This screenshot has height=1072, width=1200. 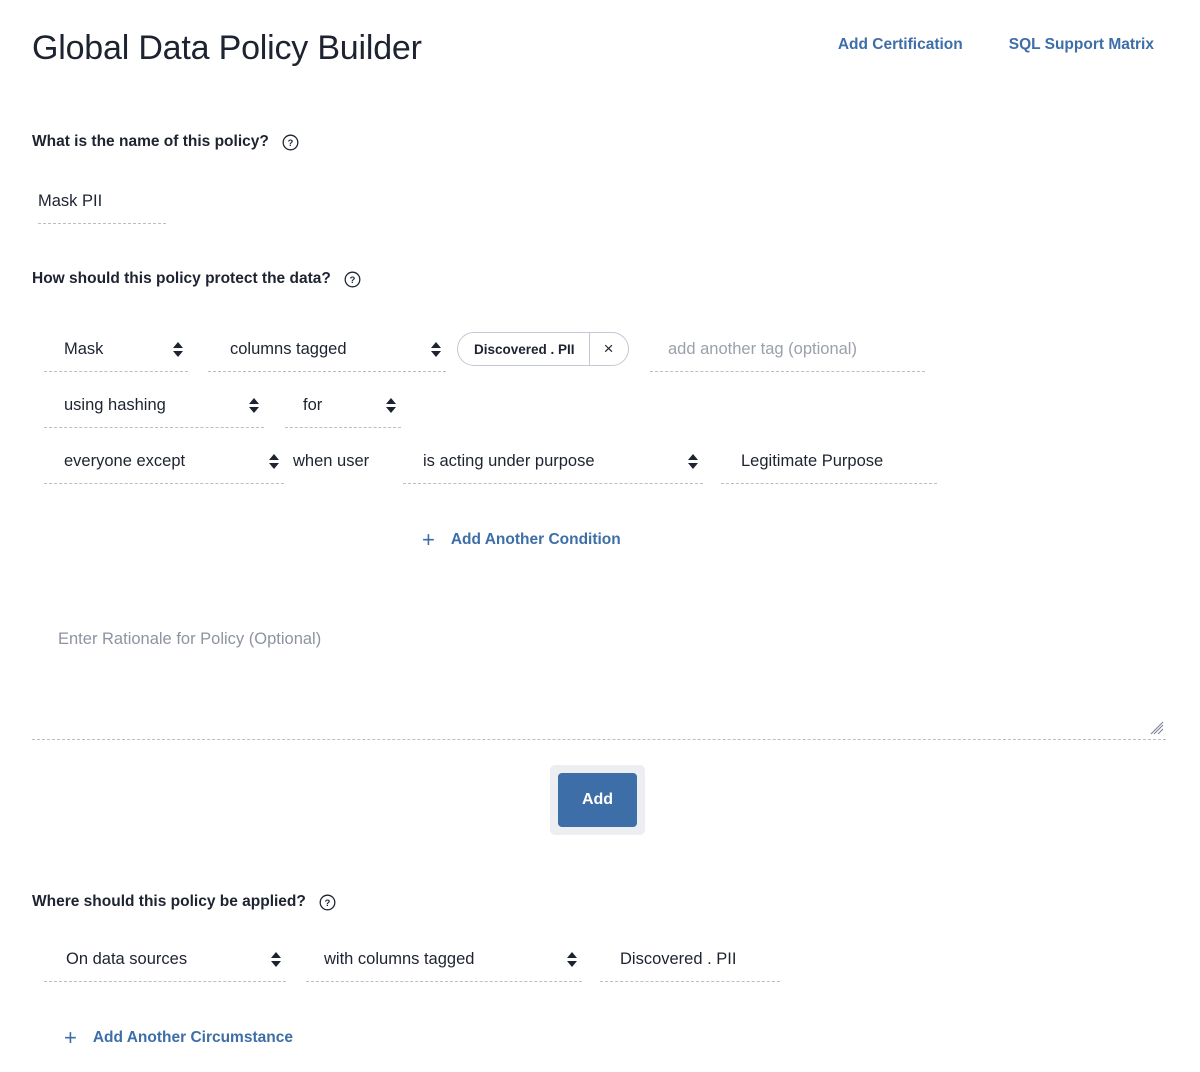 I want to click on header-links: Add Certification SQL Support Matrix, so click(x=996, y=45).